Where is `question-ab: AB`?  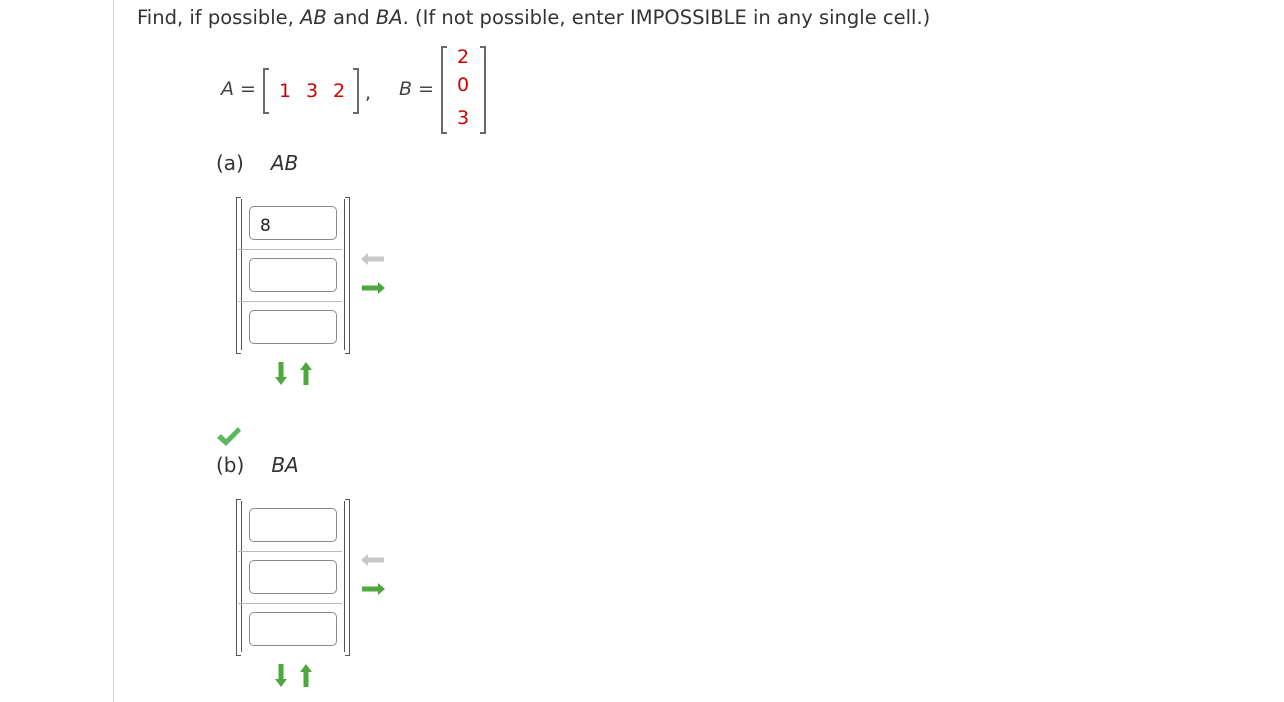 question-ab: AB is located at coordinates (313, 17).